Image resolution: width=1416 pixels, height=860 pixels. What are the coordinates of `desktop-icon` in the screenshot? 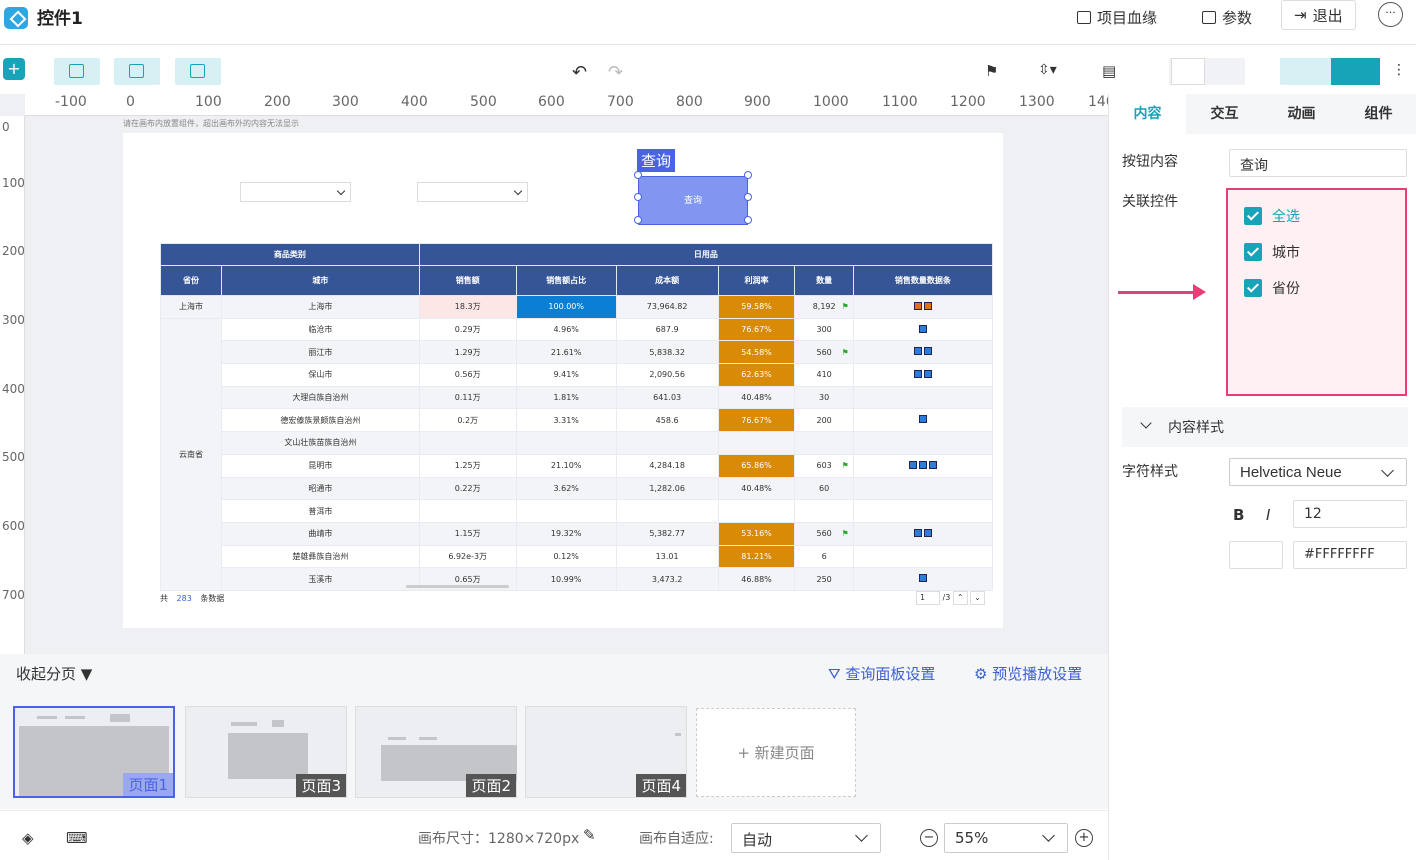 It's located at (1188, 71).